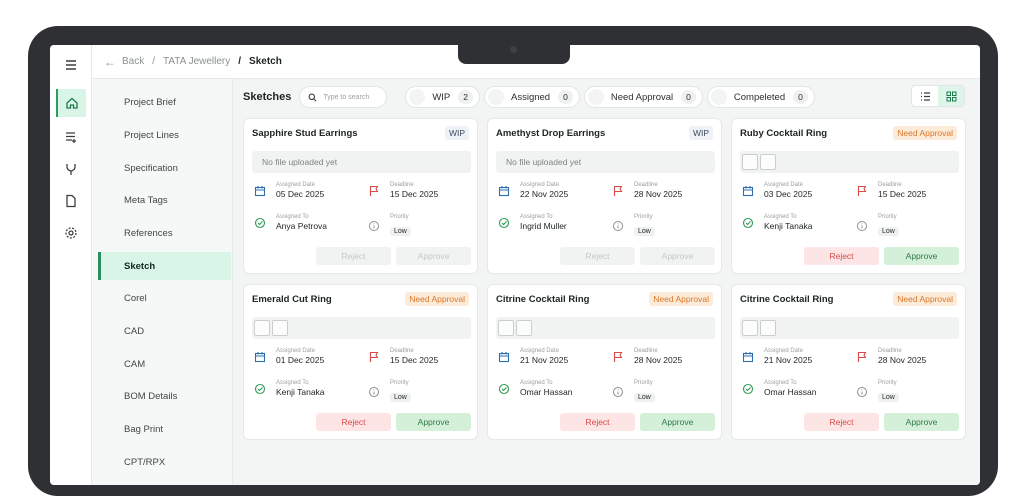 The height and width of the screenshot is (496, 1024). I want to click on deadline-label: Deadline, so click(402, 351).